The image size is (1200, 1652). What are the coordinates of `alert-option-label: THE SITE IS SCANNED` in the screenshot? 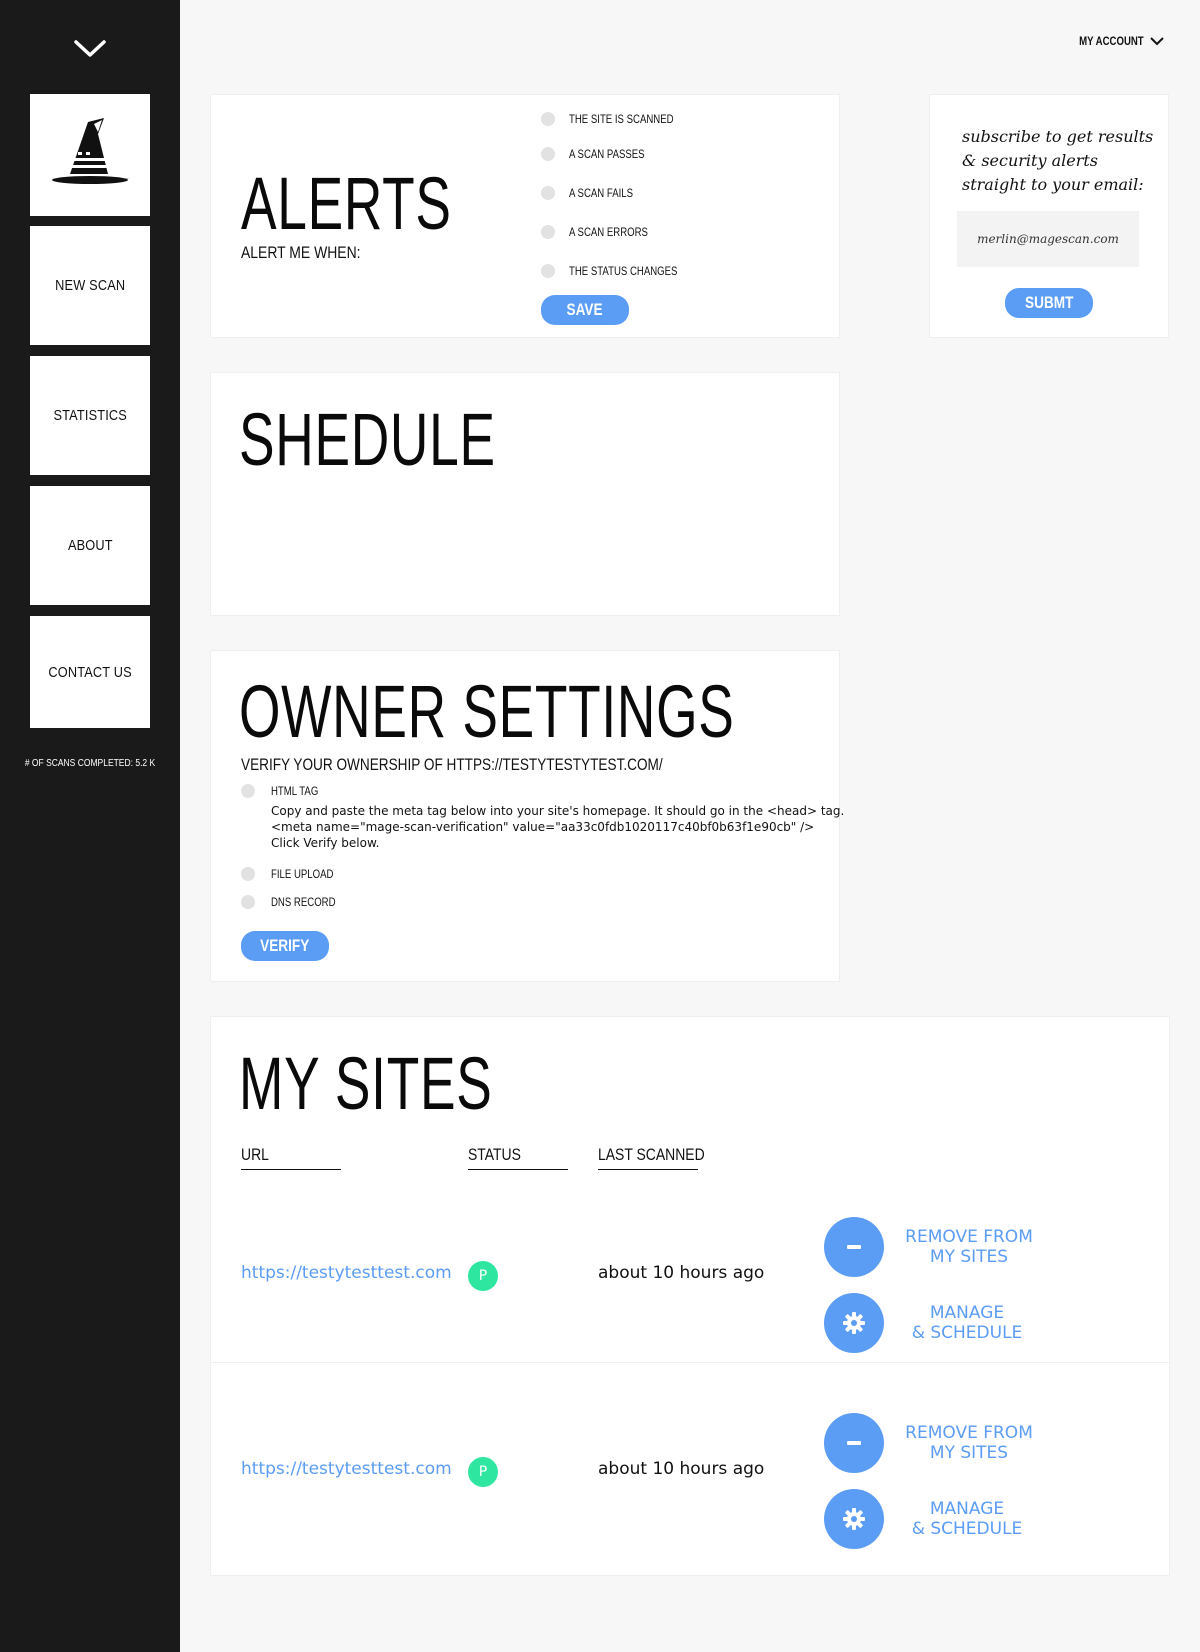 It's located at (621, 119).